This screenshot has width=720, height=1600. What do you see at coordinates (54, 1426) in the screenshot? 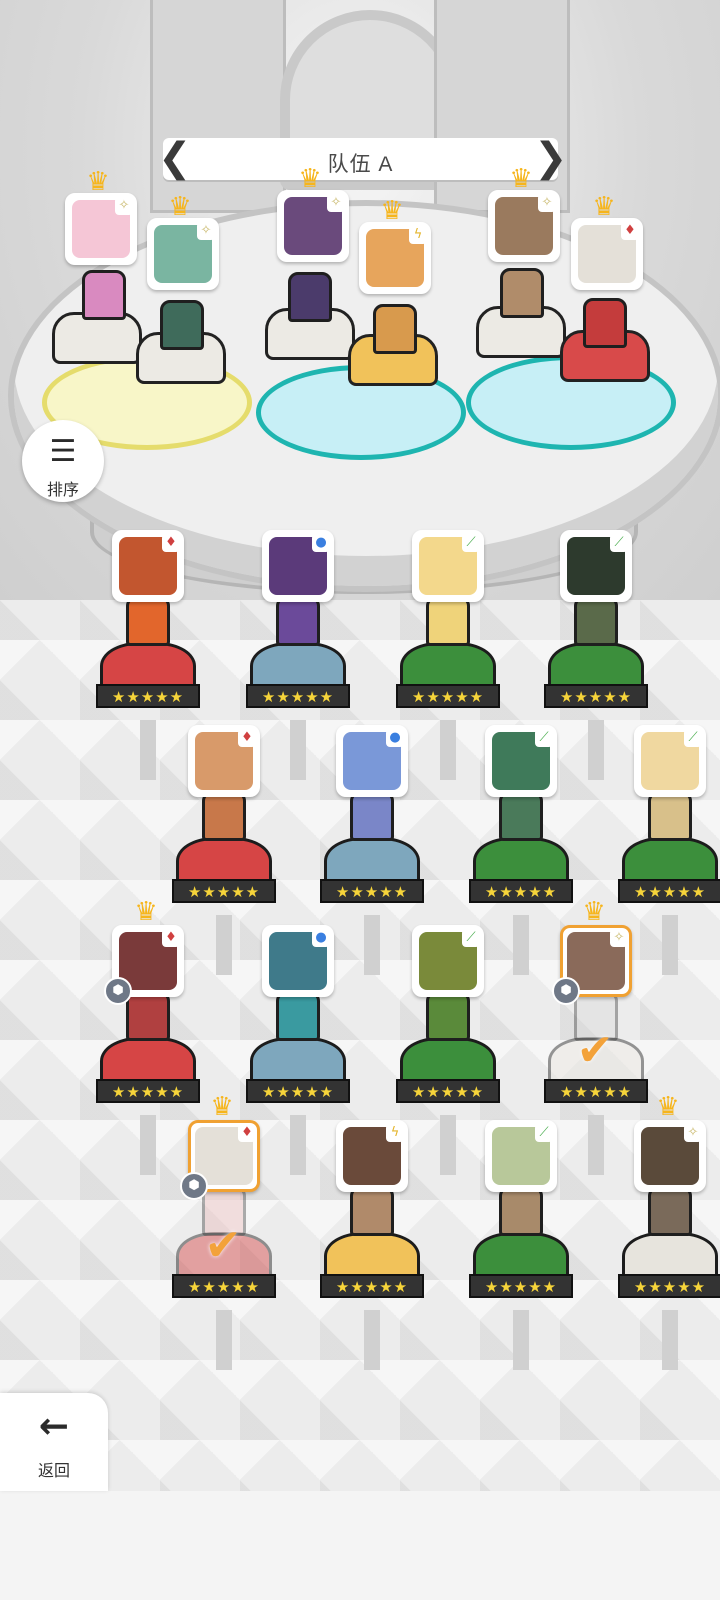
I see `back-arrow-icon: ←` at bounding box center [54, 1426].